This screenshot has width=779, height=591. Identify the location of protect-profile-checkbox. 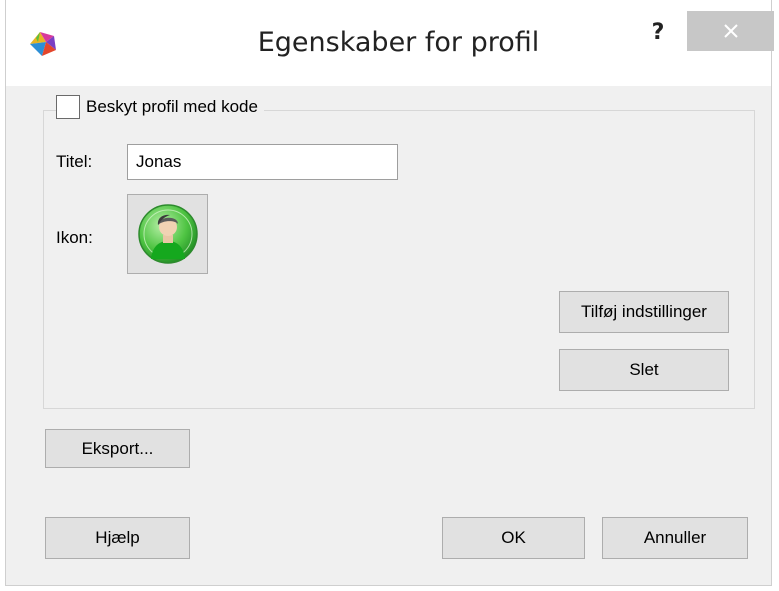
(68, 107).